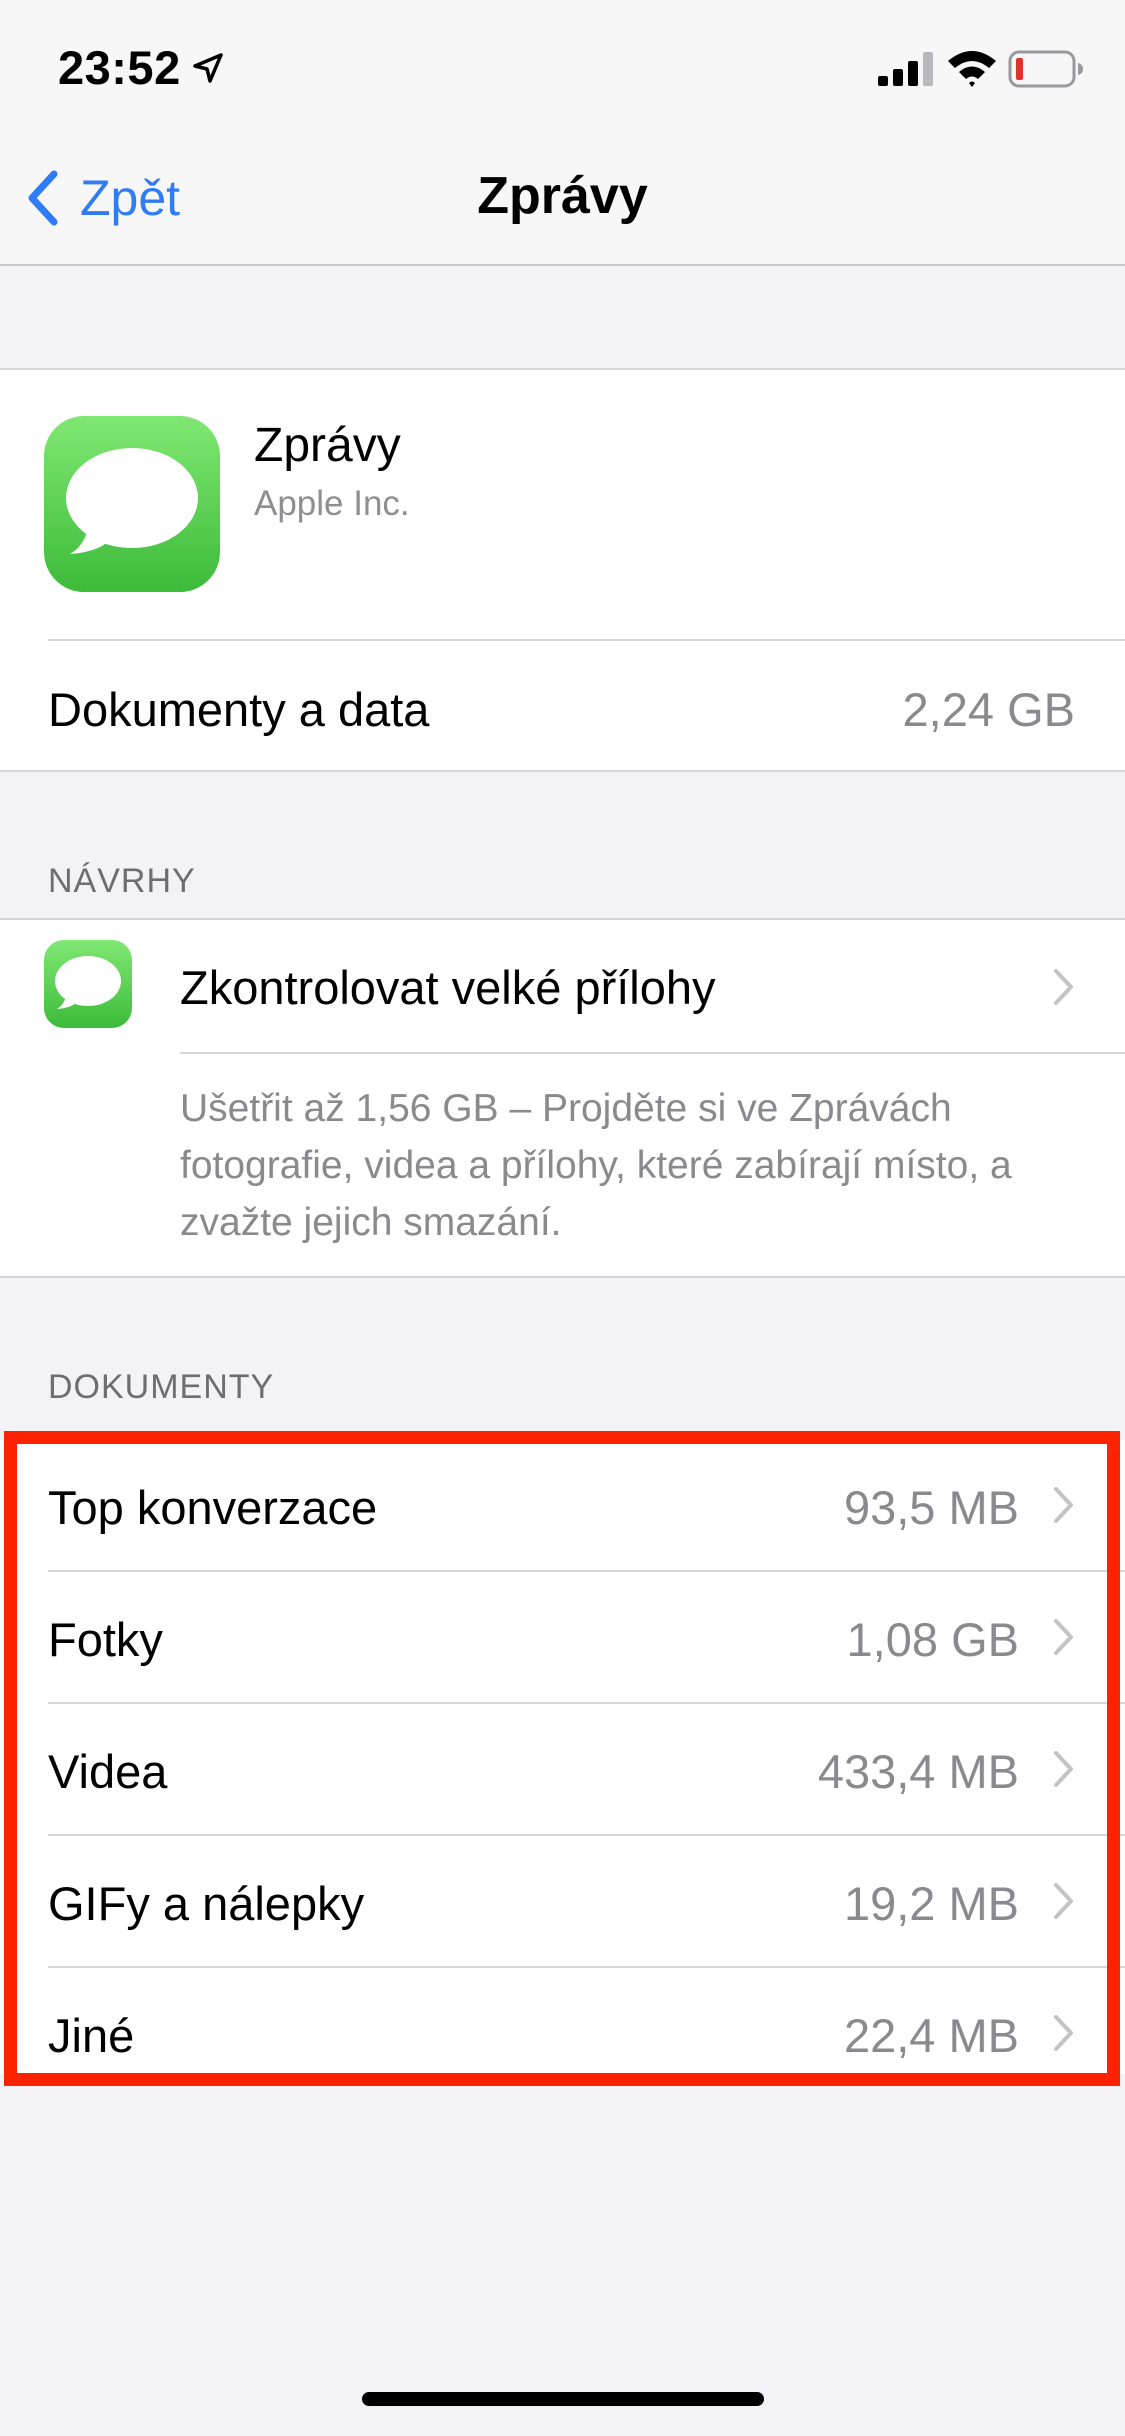 Image resolution: width=1125 pixels, height=2436 pixels. I want to click on documents-data-label: Dokumenty a data, so click(239, 709).